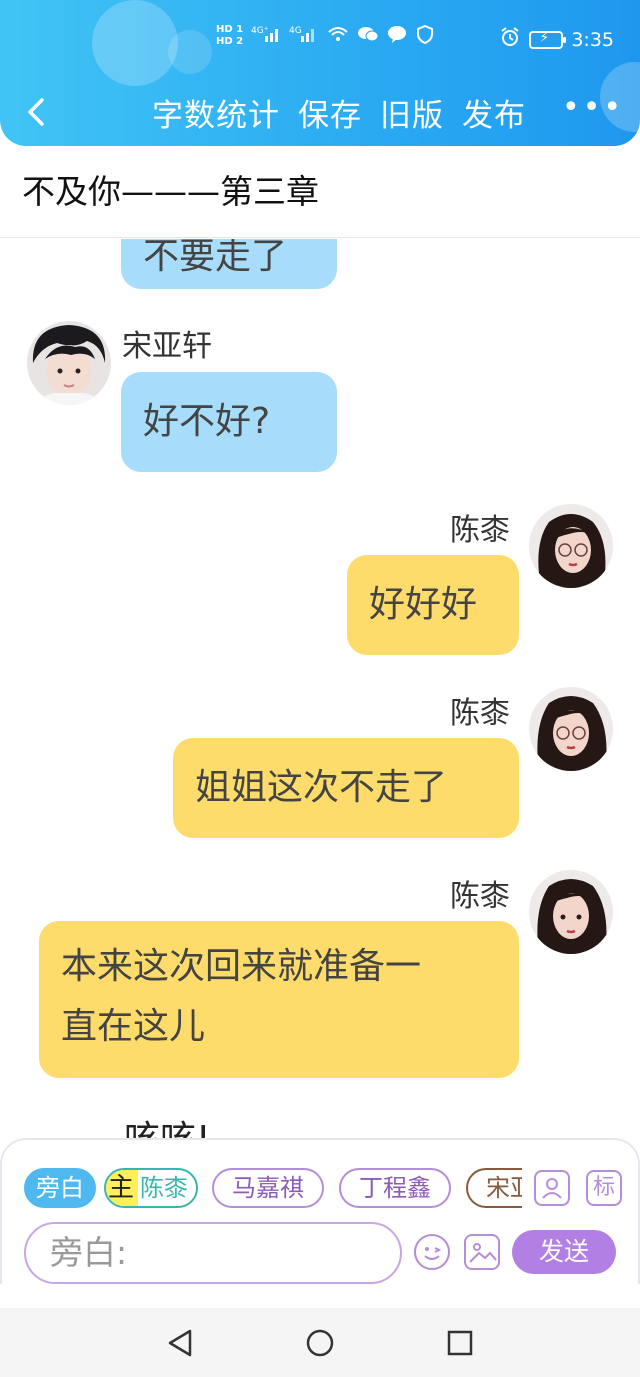 This screenshot has height=1377, width=640. Describe the element at coordinates (564, 1252) in the screenshot. I see `send-button: 发送` at that location.